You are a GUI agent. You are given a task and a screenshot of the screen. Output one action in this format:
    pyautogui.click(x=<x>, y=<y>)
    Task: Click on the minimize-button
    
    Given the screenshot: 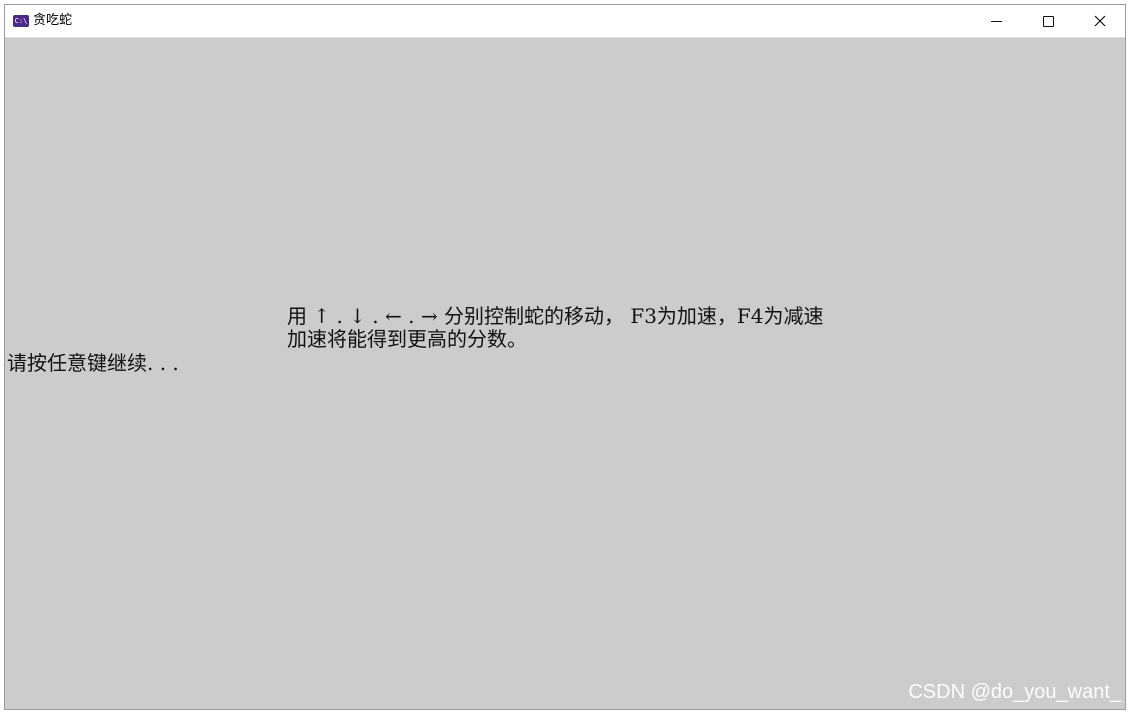 What is the action you would take?
    pyautogui.click(x=996, y=21)
    